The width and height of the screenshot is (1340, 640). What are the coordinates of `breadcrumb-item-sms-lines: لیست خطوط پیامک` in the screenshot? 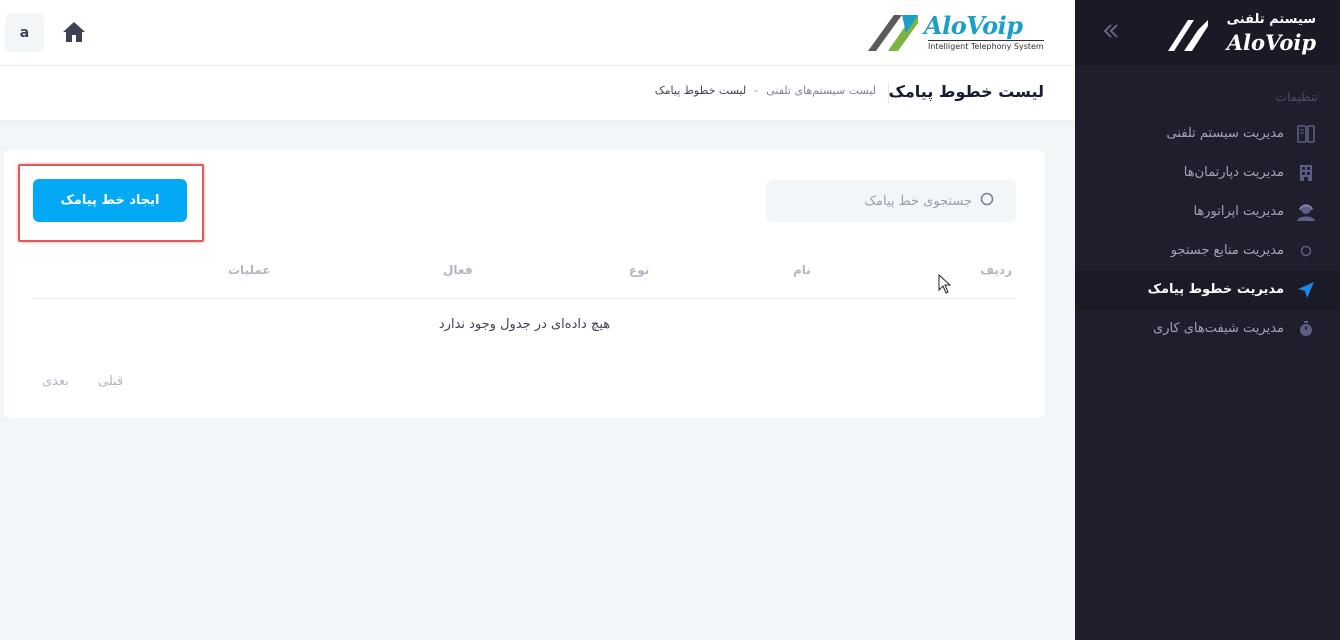 It's located at (700, 90).